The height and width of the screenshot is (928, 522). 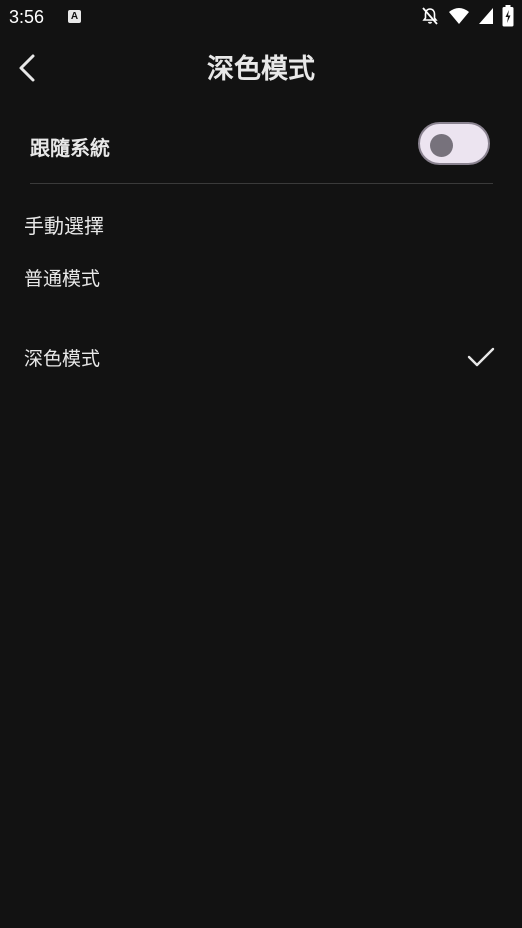 What do you see at coordinates (261, 18) in the screenshot?
I see `status-bar: 3:56 A` at bounding box center [261, 18].